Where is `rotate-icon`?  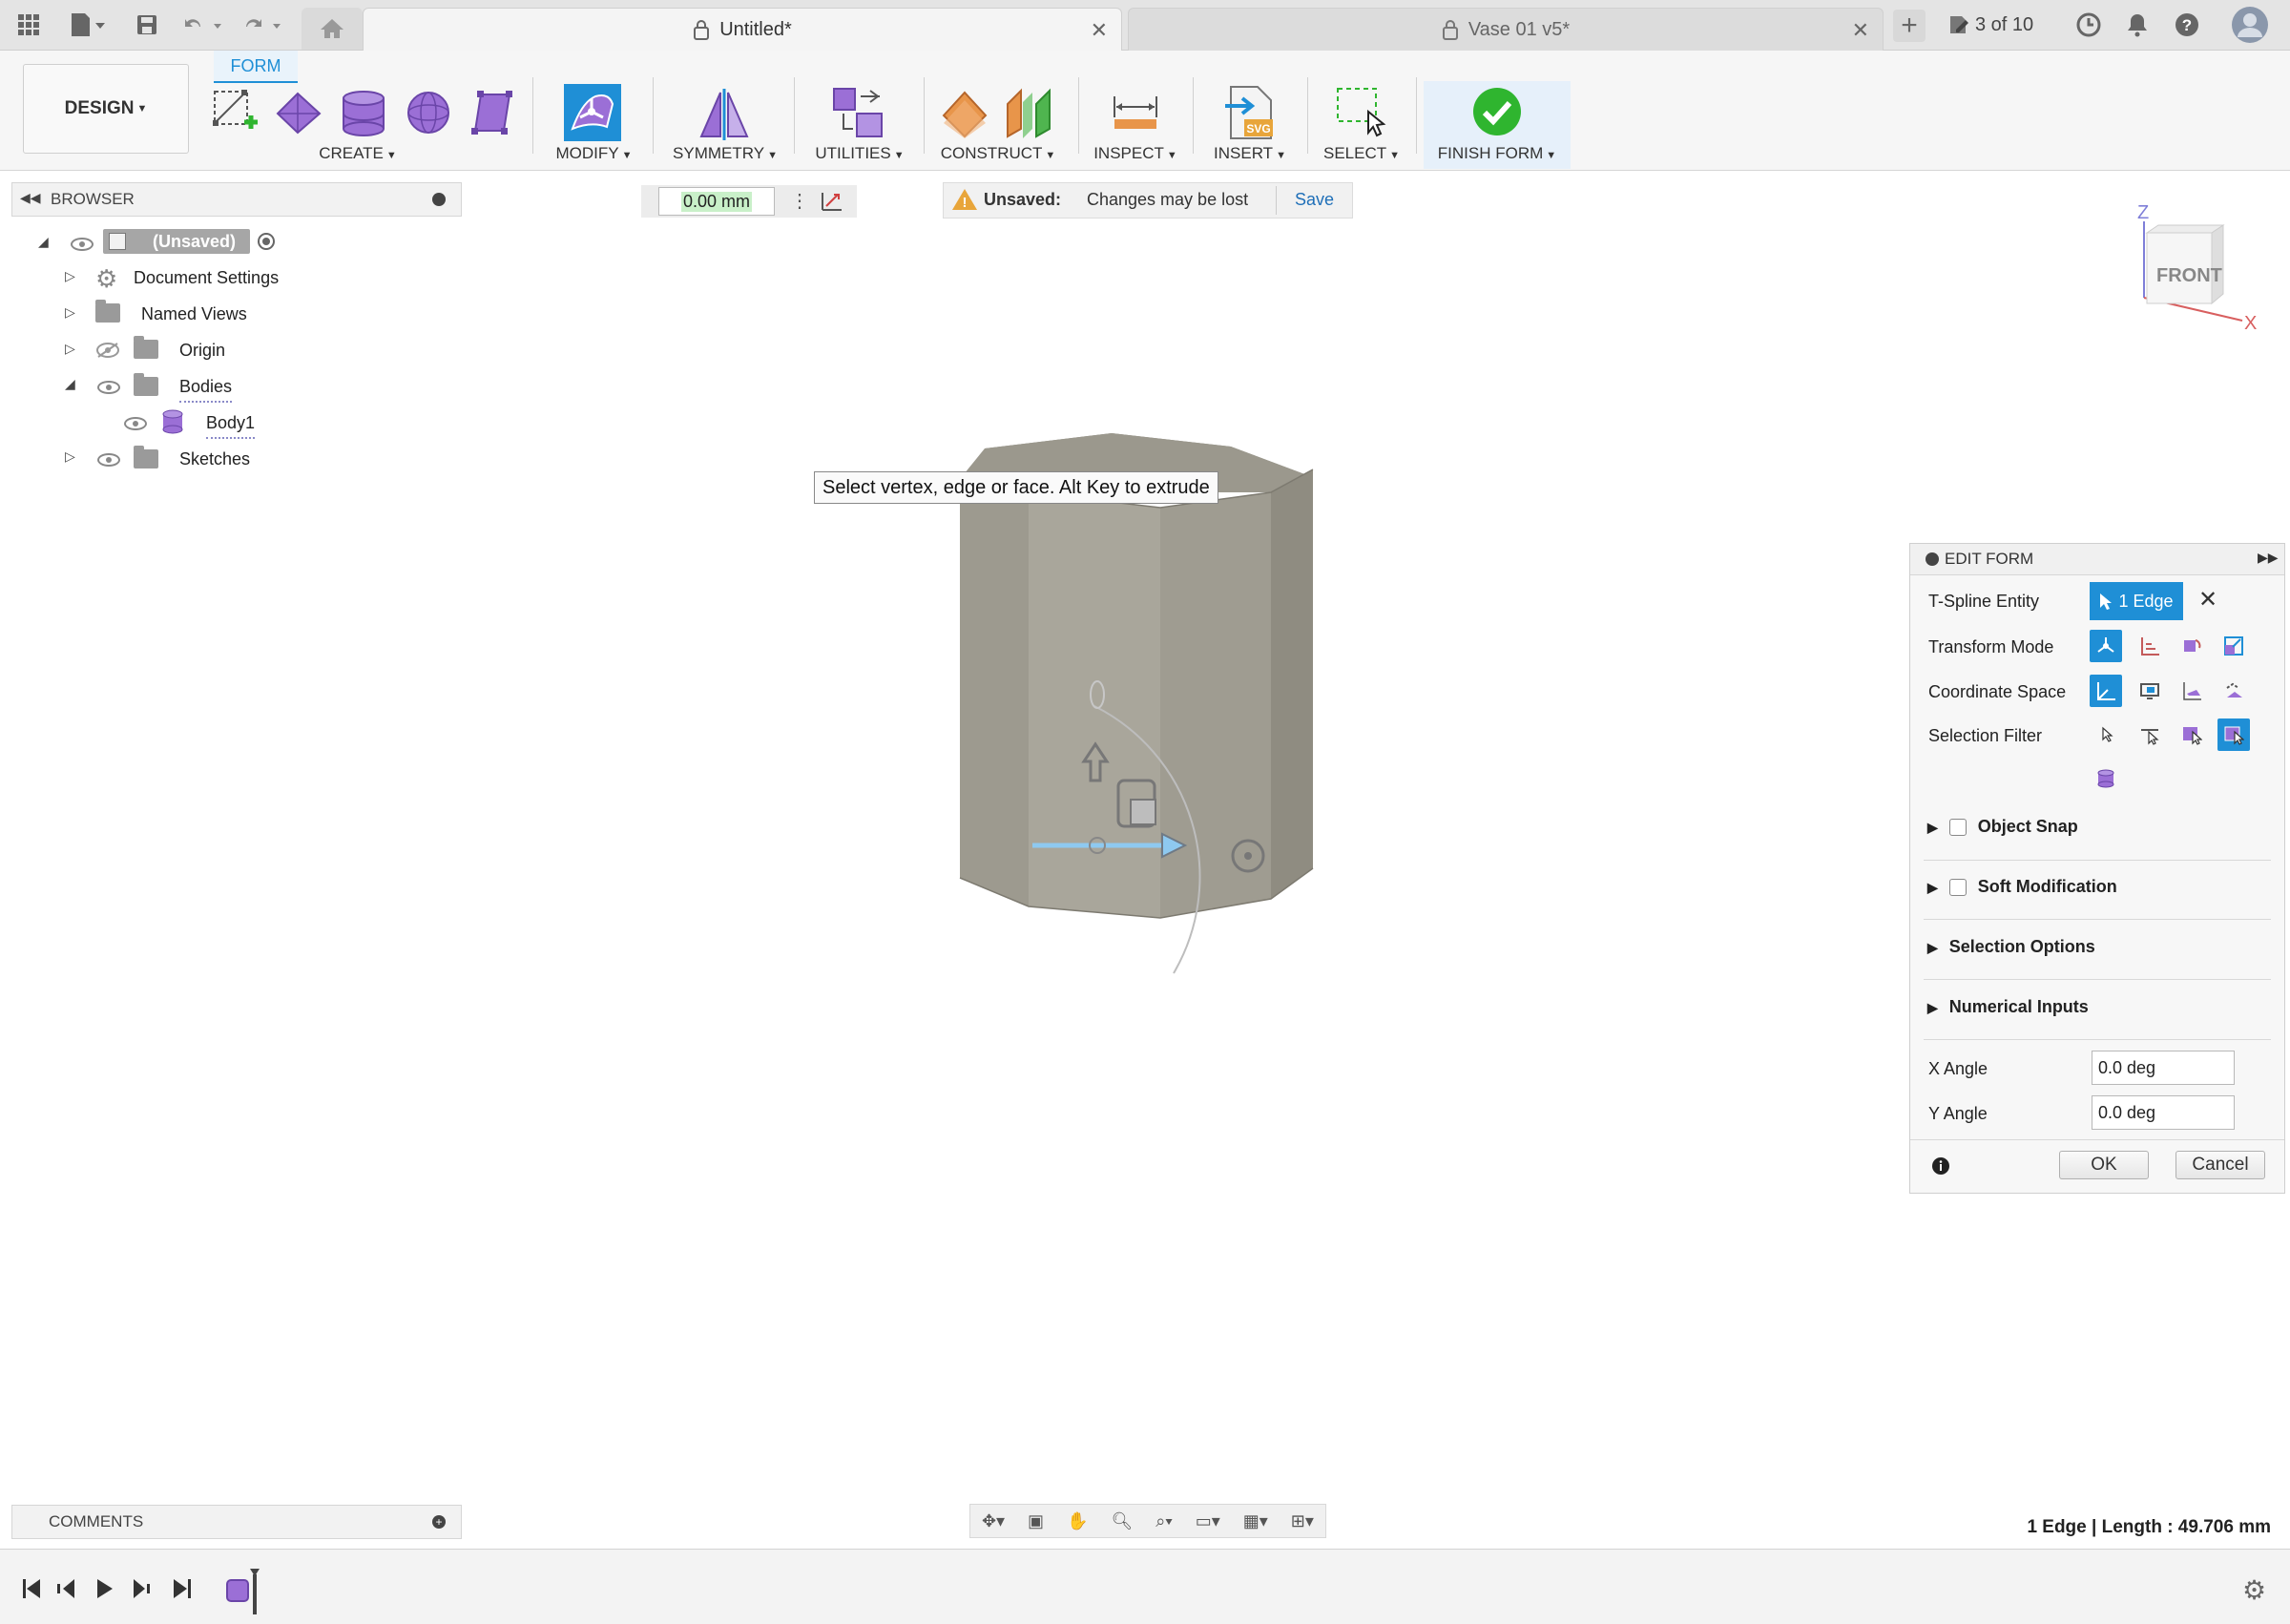
rotate-icon is located at coordinates (2192, 646).